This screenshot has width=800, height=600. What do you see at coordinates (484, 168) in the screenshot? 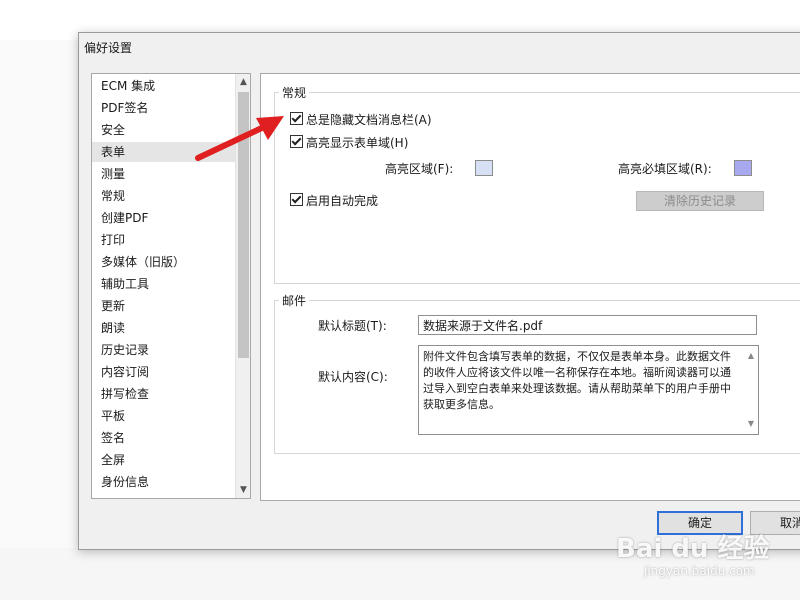
I see `highlight-area-color` at bounding box center [484, 168].